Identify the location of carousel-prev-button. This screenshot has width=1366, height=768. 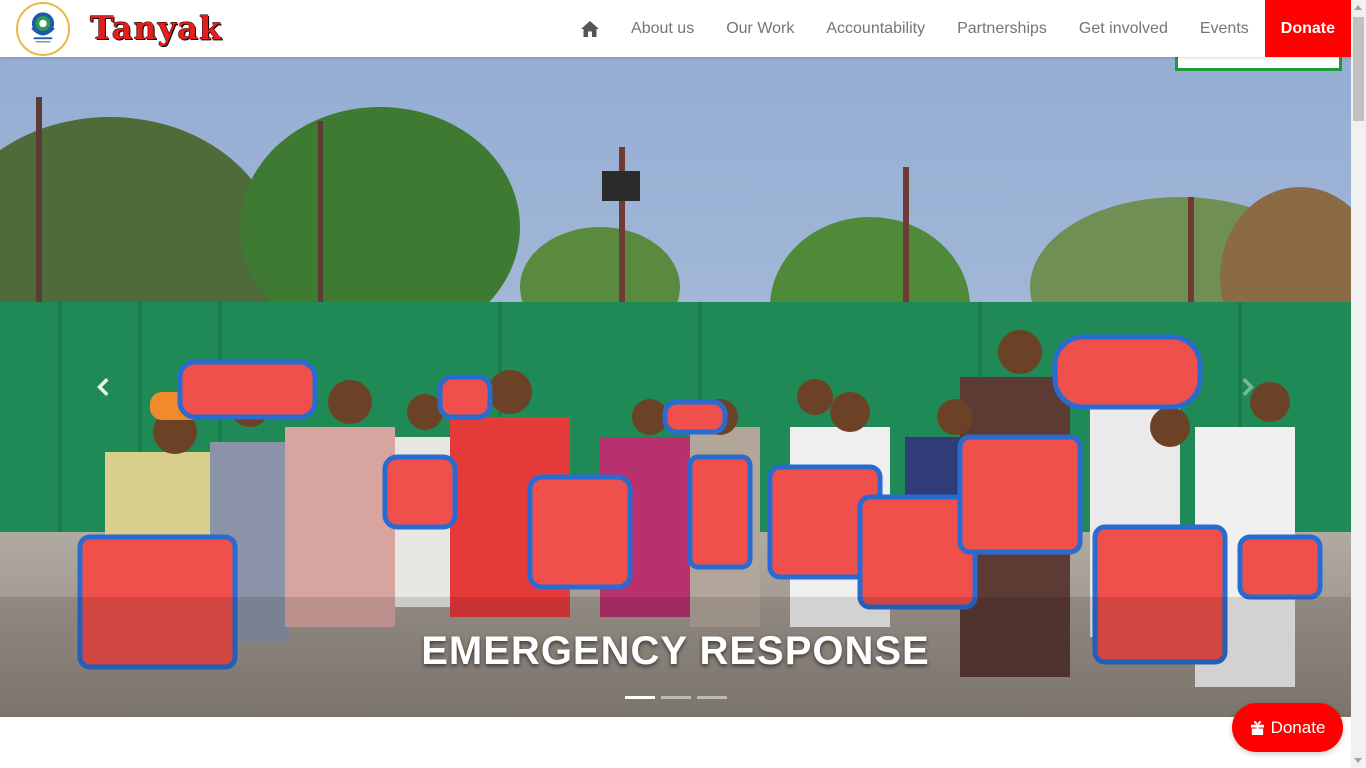
(102, 387).